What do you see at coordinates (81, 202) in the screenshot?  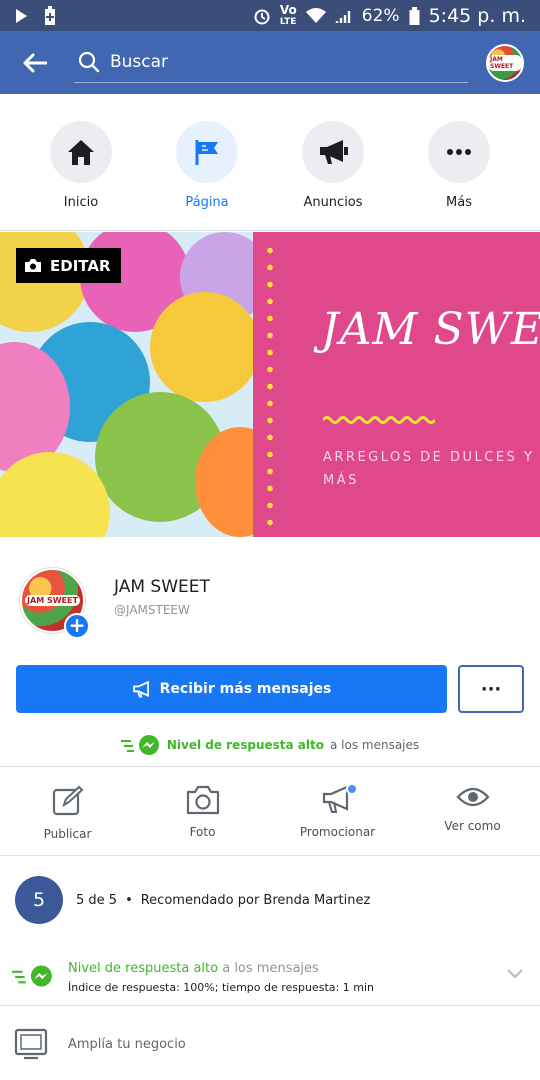 I see `nav-label: Inicio` at bounding box center [81, 202].